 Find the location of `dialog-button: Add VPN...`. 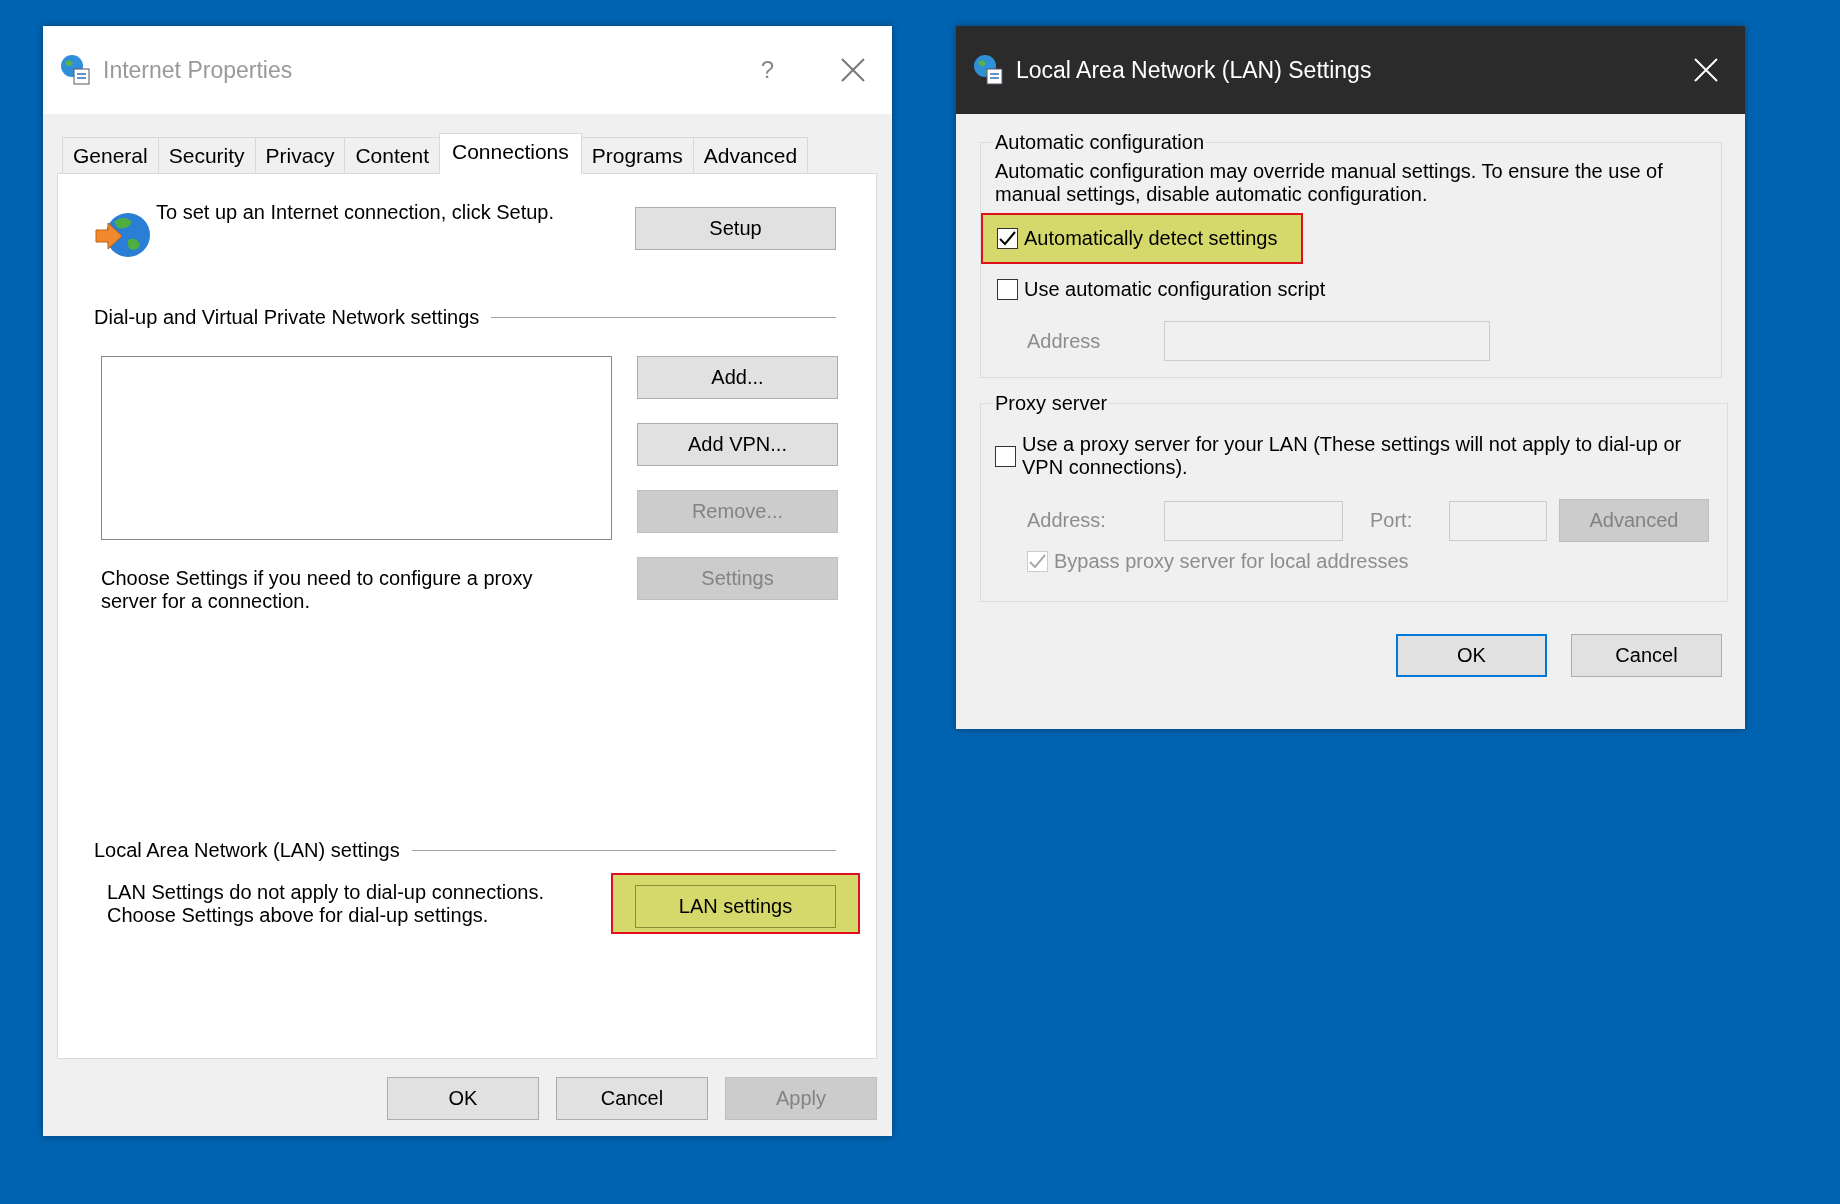

dialog-button: Add VPN... is located at coordinates (737, 444).